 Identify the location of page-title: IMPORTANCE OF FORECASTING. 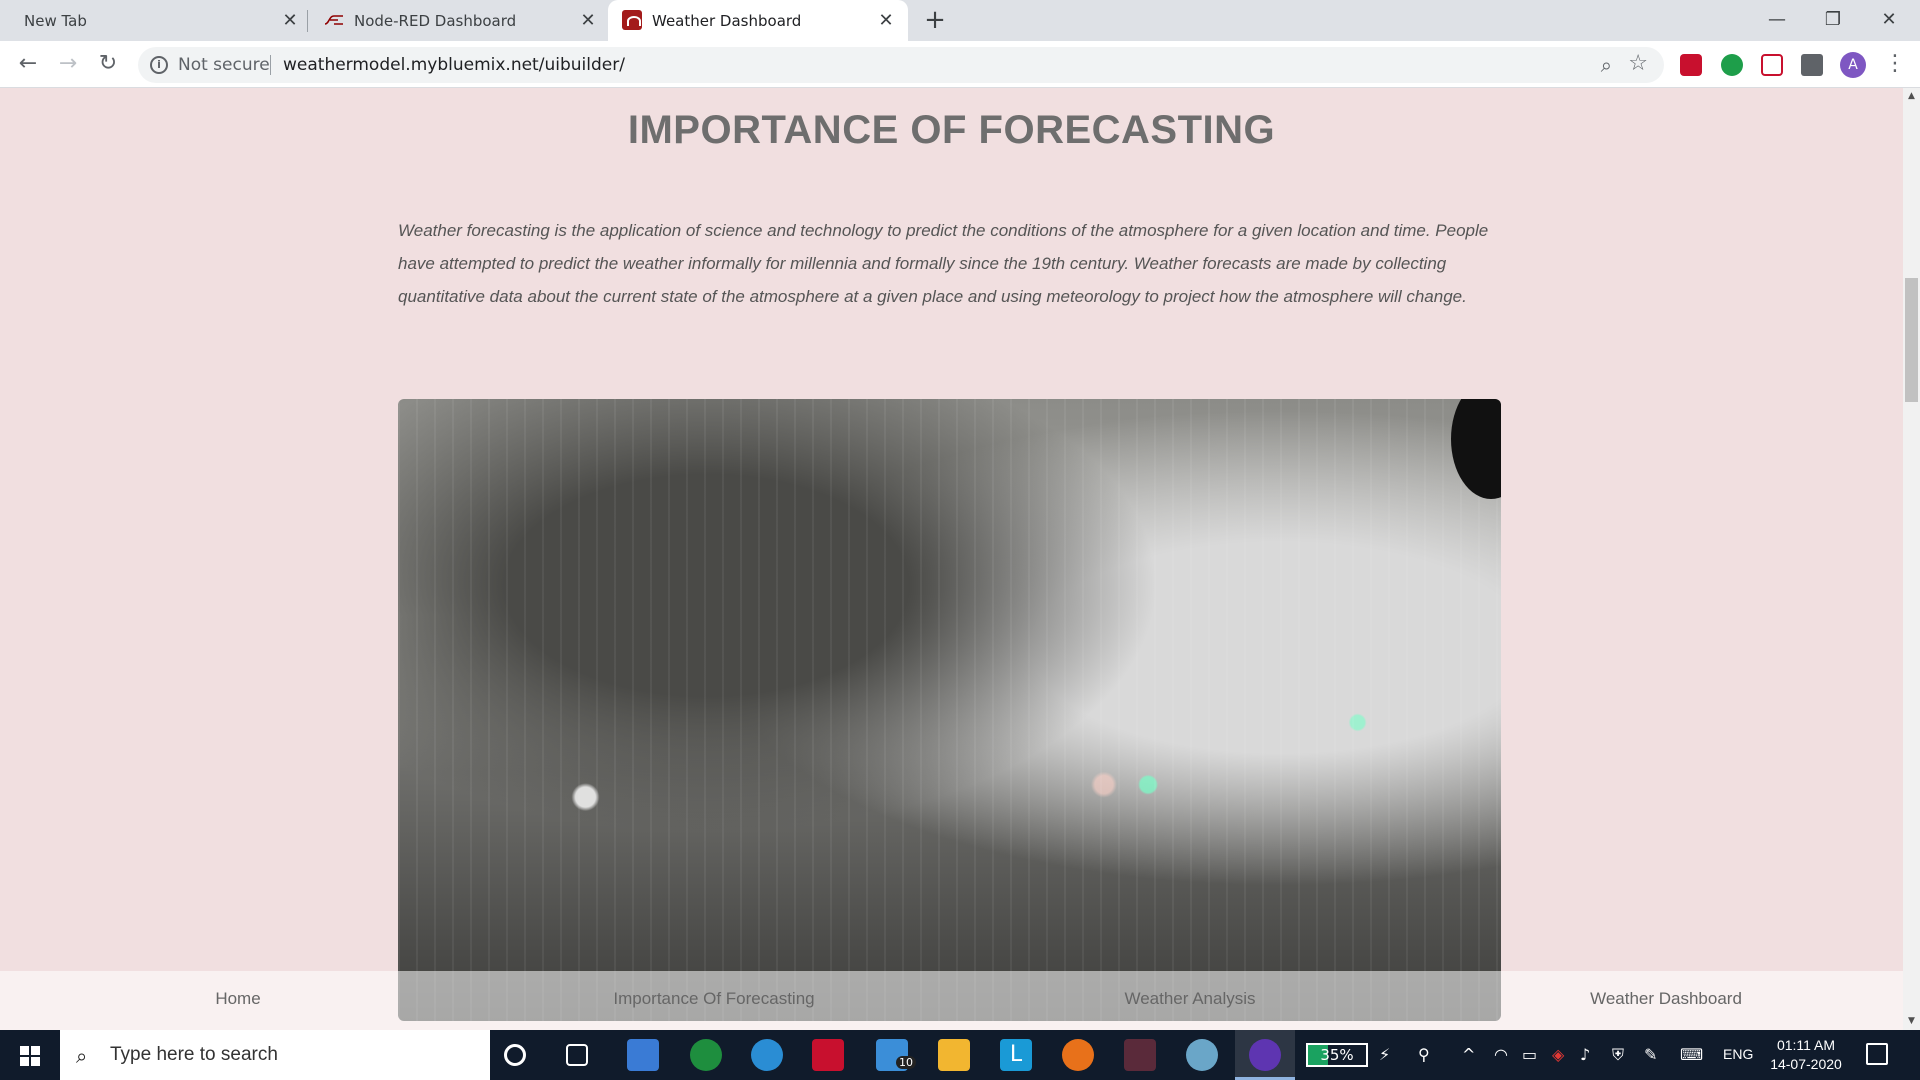
(951, 130).